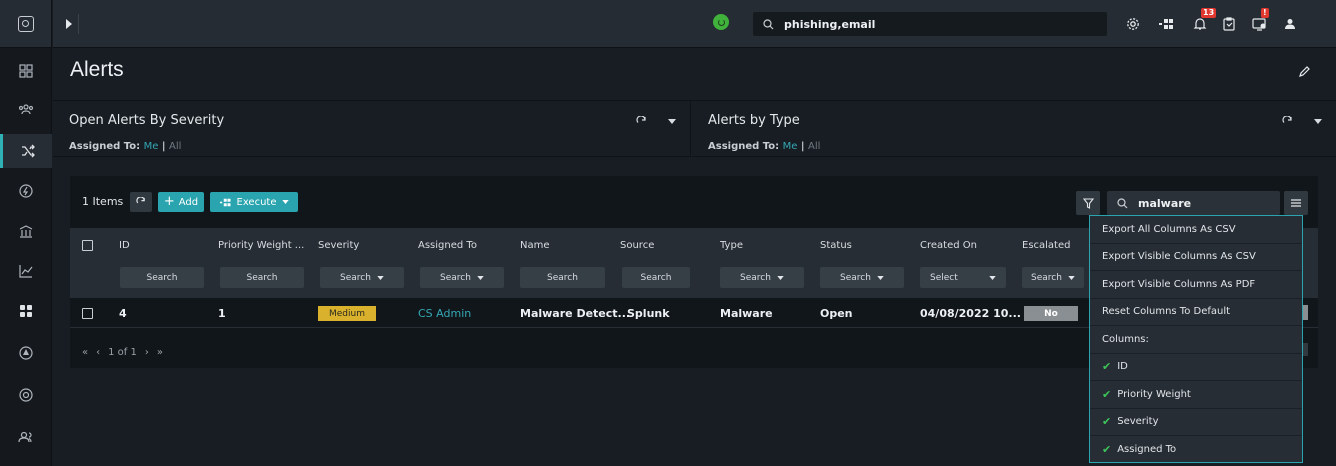  Describe the element at coordinates (447, 245) in the screenshot. I see `column-header-assigned-to: Assigned To` at that location.